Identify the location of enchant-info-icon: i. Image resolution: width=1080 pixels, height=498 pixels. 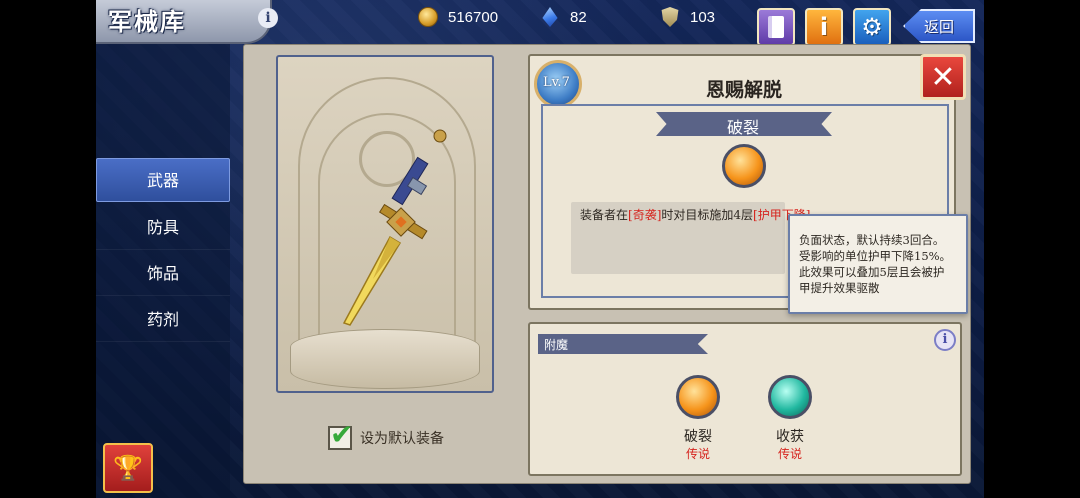
(945, 340).